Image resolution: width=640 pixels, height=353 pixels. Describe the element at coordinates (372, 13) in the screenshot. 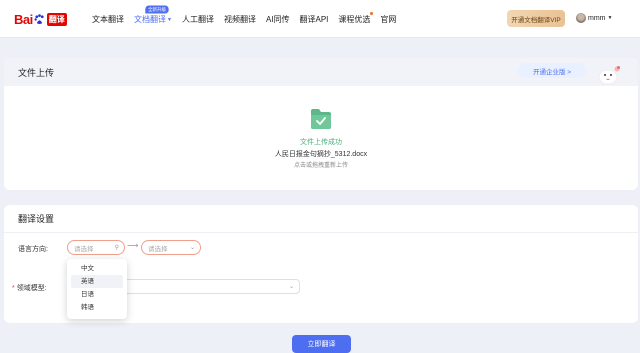

I see `notification-dot` at that location.